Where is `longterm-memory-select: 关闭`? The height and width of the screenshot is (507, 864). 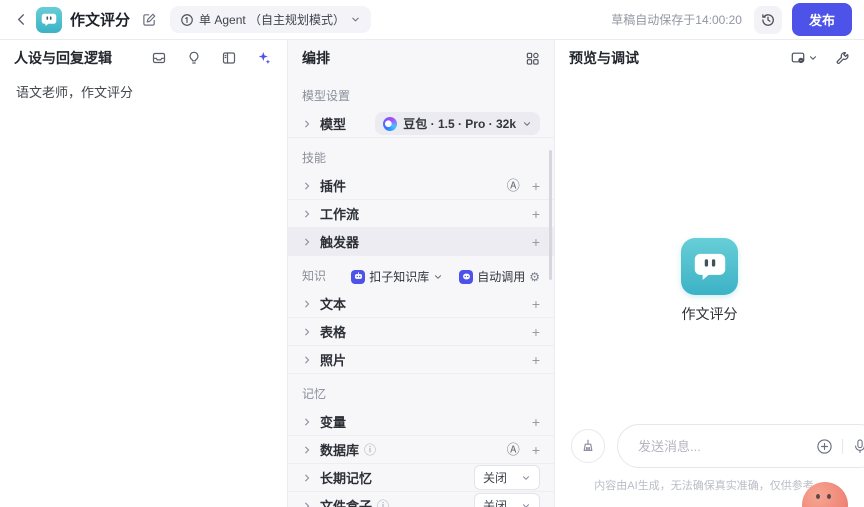 longterm-memory-select: 关闭 is located at coordinates (507, 477).